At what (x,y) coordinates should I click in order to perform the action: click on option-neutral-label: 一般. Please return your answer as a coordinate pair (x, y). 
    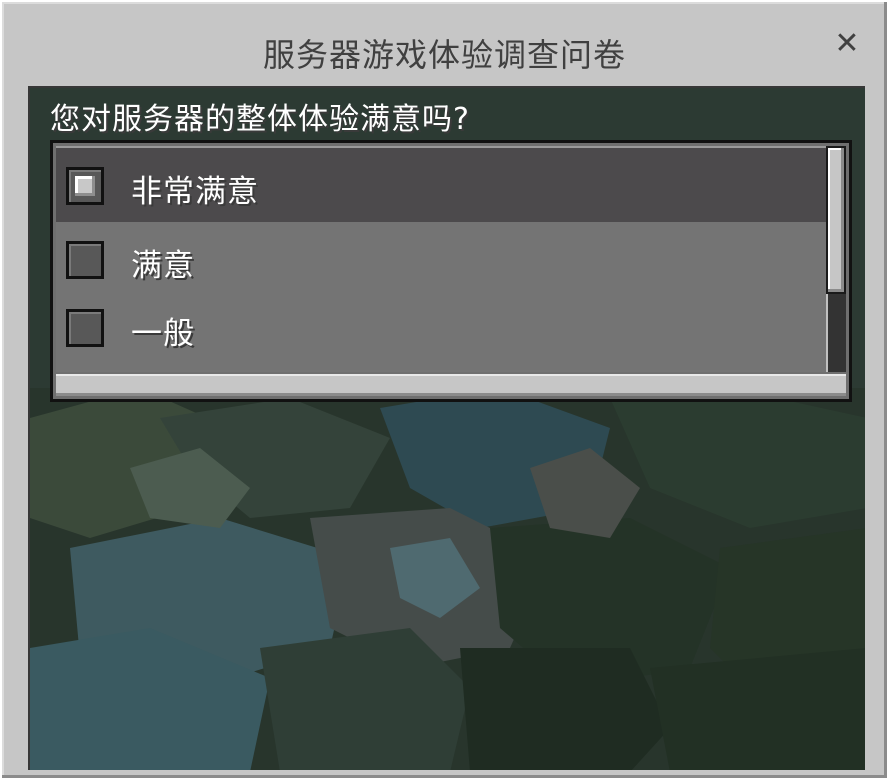
    Looking at the image, I should click on (163, 334).